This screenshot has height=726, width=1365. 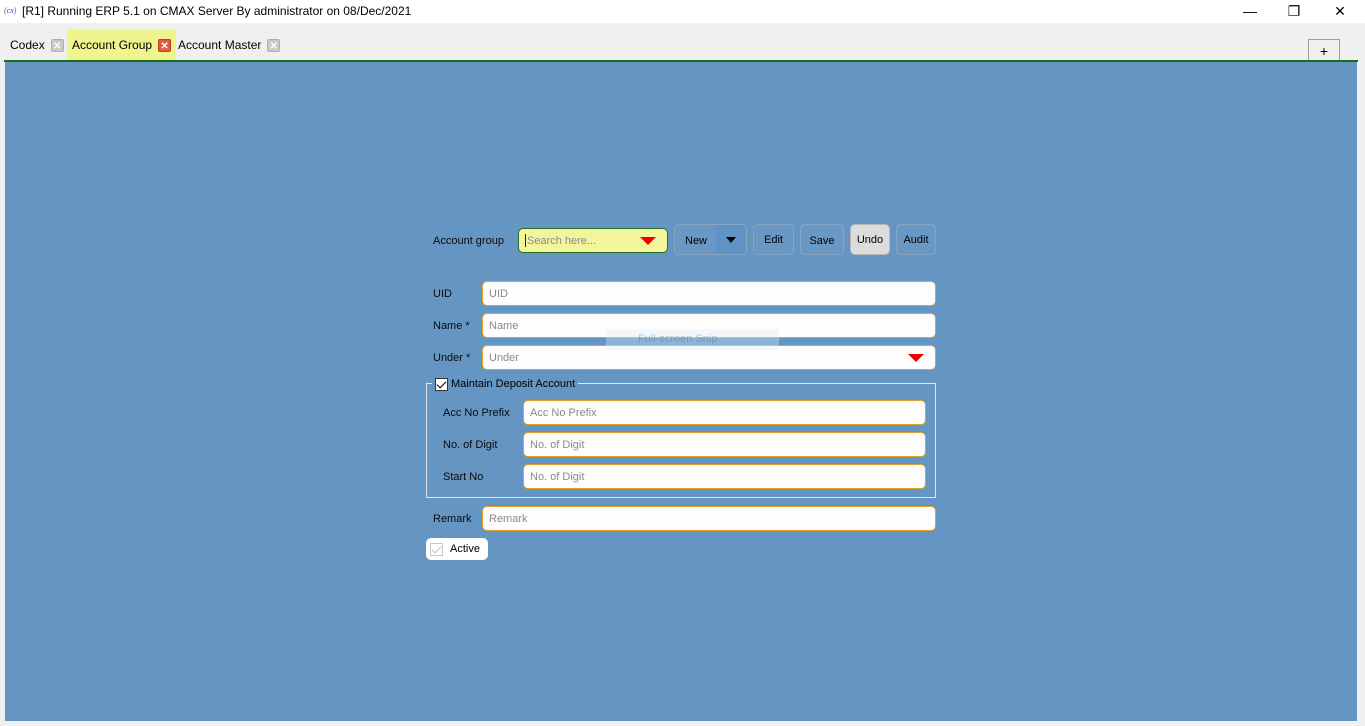 What do you see at coordinates (476, 413) in the screenshot?
I see `acc-no-prefix-label: Acc No Prefix` at bounding box center [476, 413].